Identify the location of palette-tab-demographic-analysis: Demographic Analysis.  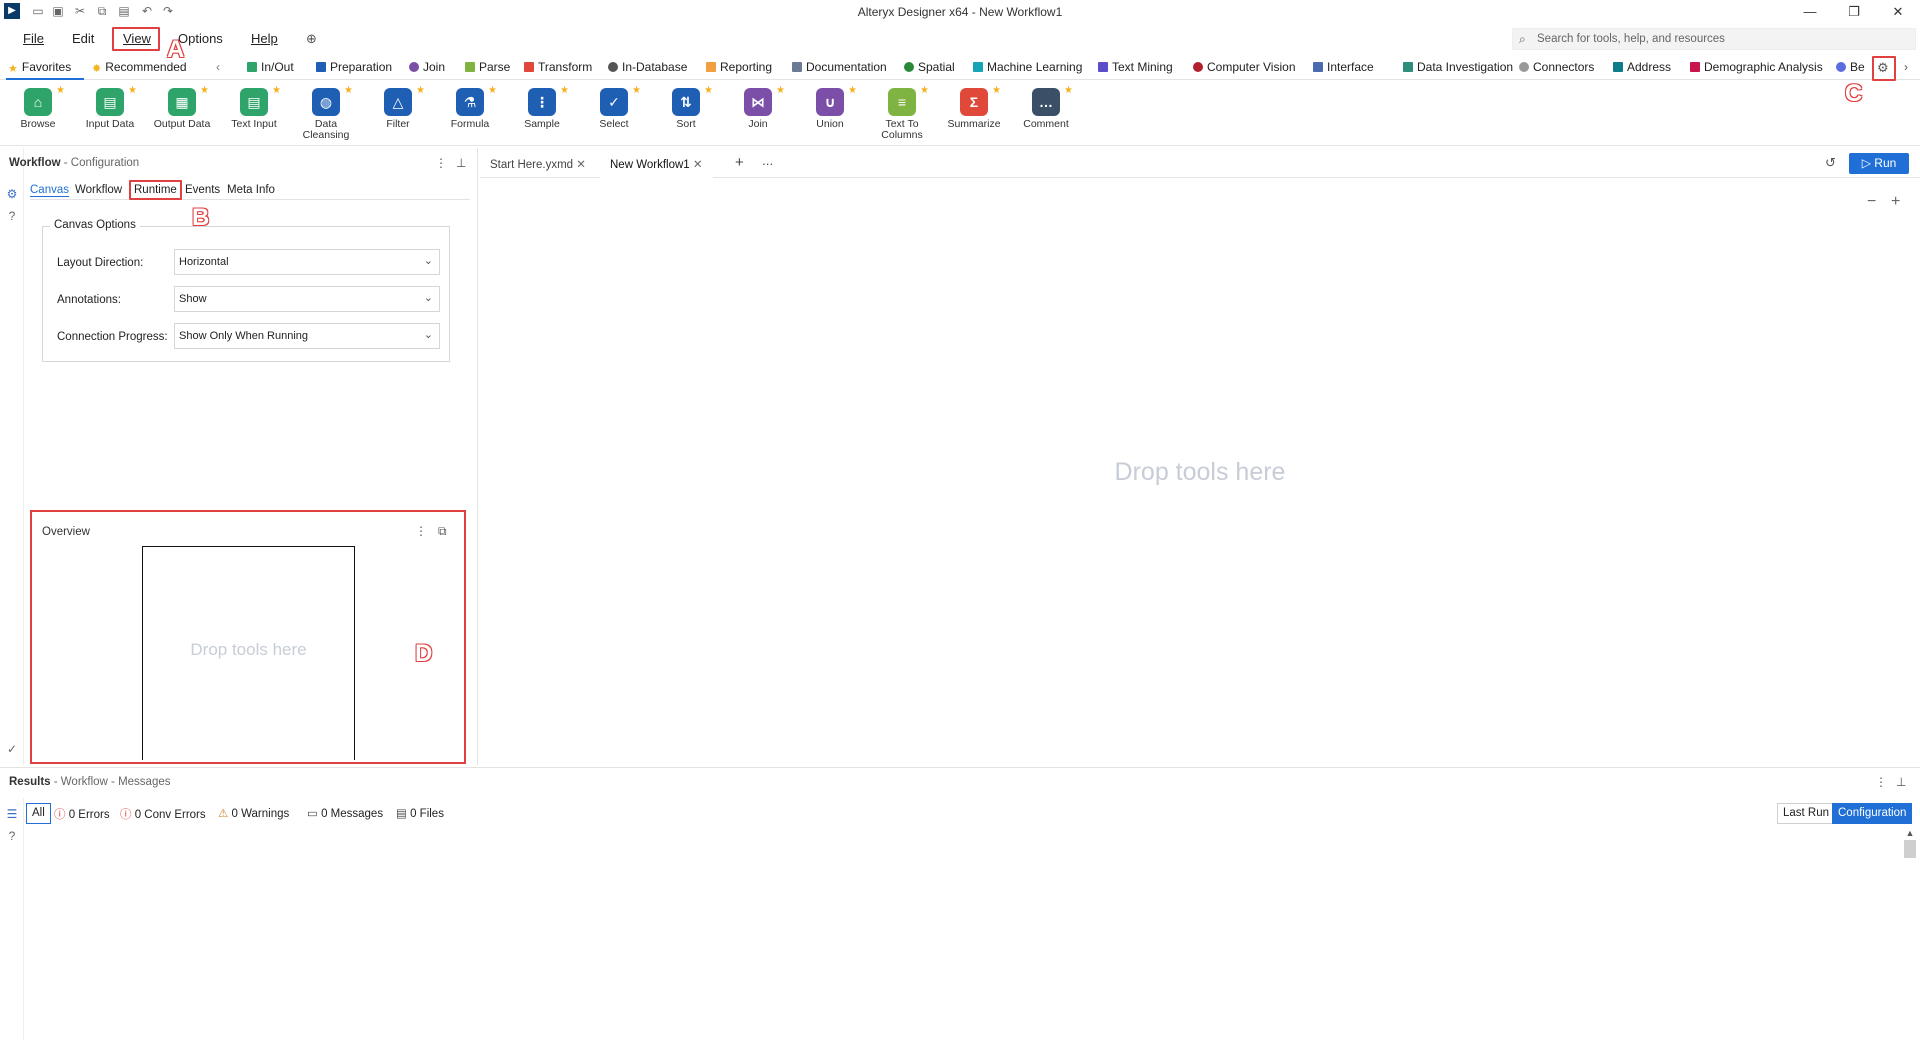
(1756, 67).